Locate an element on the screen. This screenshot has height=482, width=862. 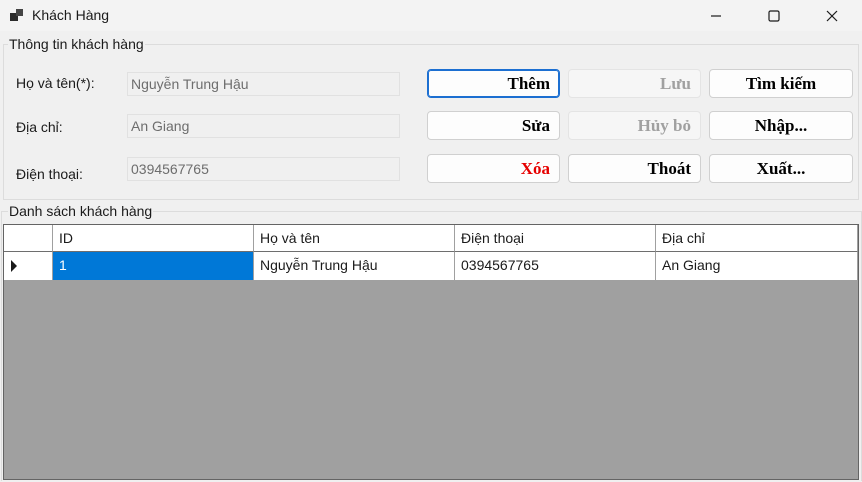
list-group-label: Danh sách khách hàng is located at coordinates (81, 211).